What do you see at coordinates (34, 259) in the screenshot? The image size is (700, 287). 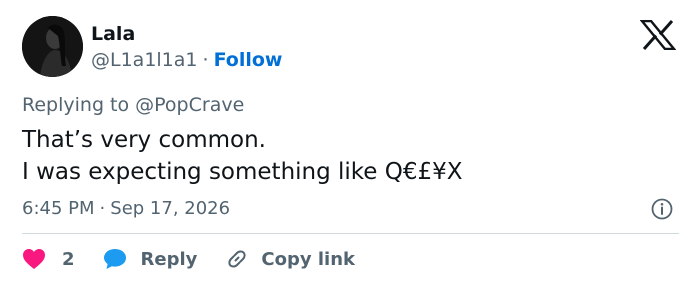 I see `heart-icon` at bounding box center [34, 259].